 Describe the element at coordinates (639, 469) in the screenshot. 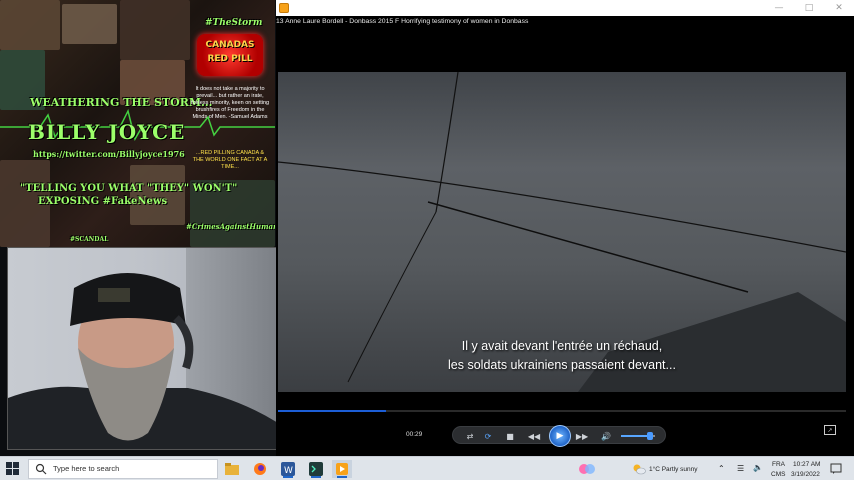

I see `weather-icon` at that location.